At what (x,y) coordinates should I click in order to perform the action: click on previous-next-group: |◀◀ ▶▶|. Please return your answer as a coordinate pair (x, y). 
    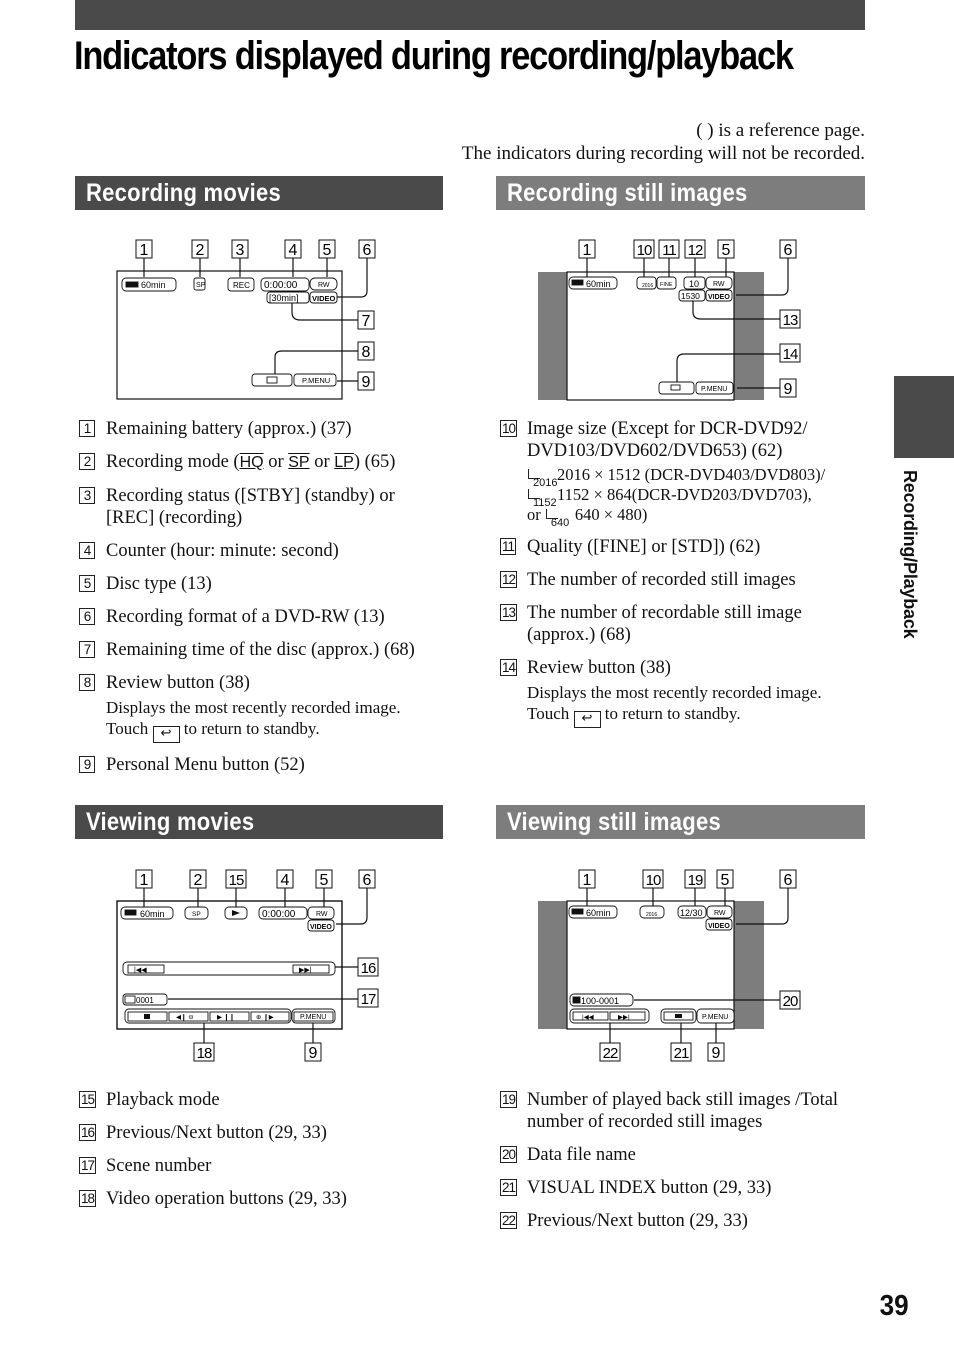
    Looking at the image, I should click on (609, 1016).